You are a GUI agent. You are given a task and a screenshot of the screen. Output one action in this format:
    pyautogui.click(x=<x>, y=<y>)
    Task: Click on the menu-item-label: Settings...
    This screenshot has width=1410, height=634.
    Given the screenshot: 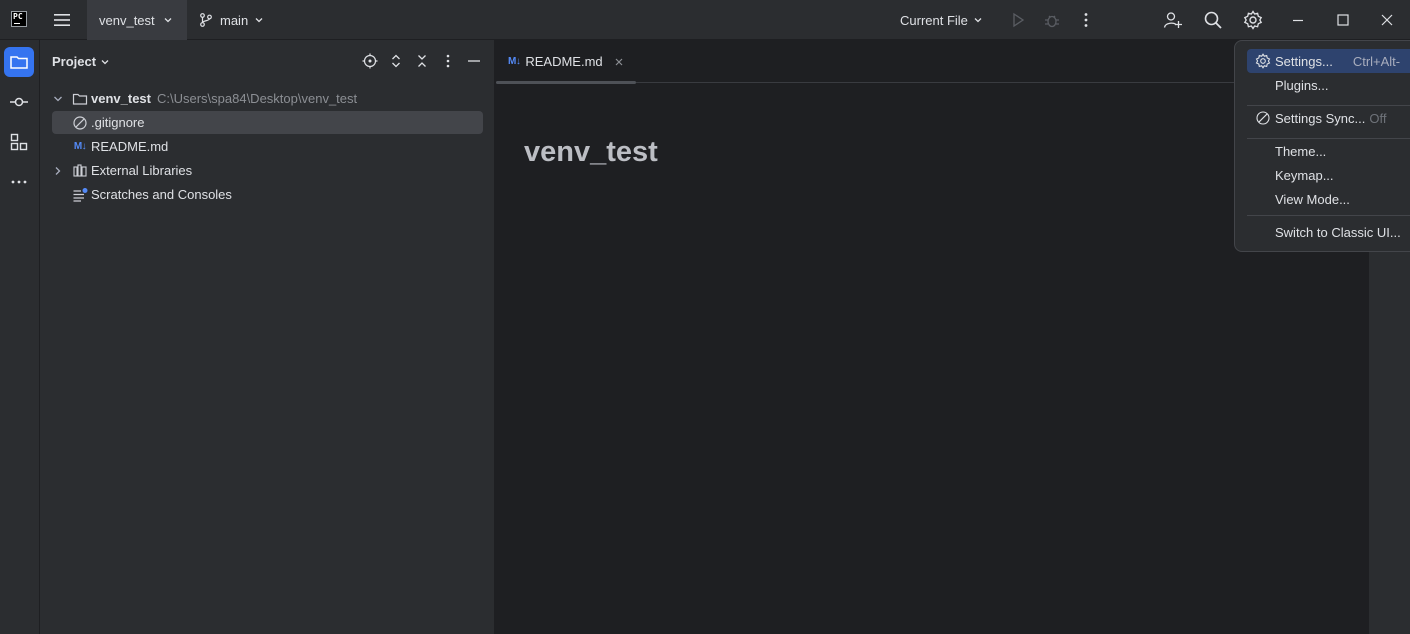 What is the action you would take?
    pyautogui.click(x=1304, y=61)
    